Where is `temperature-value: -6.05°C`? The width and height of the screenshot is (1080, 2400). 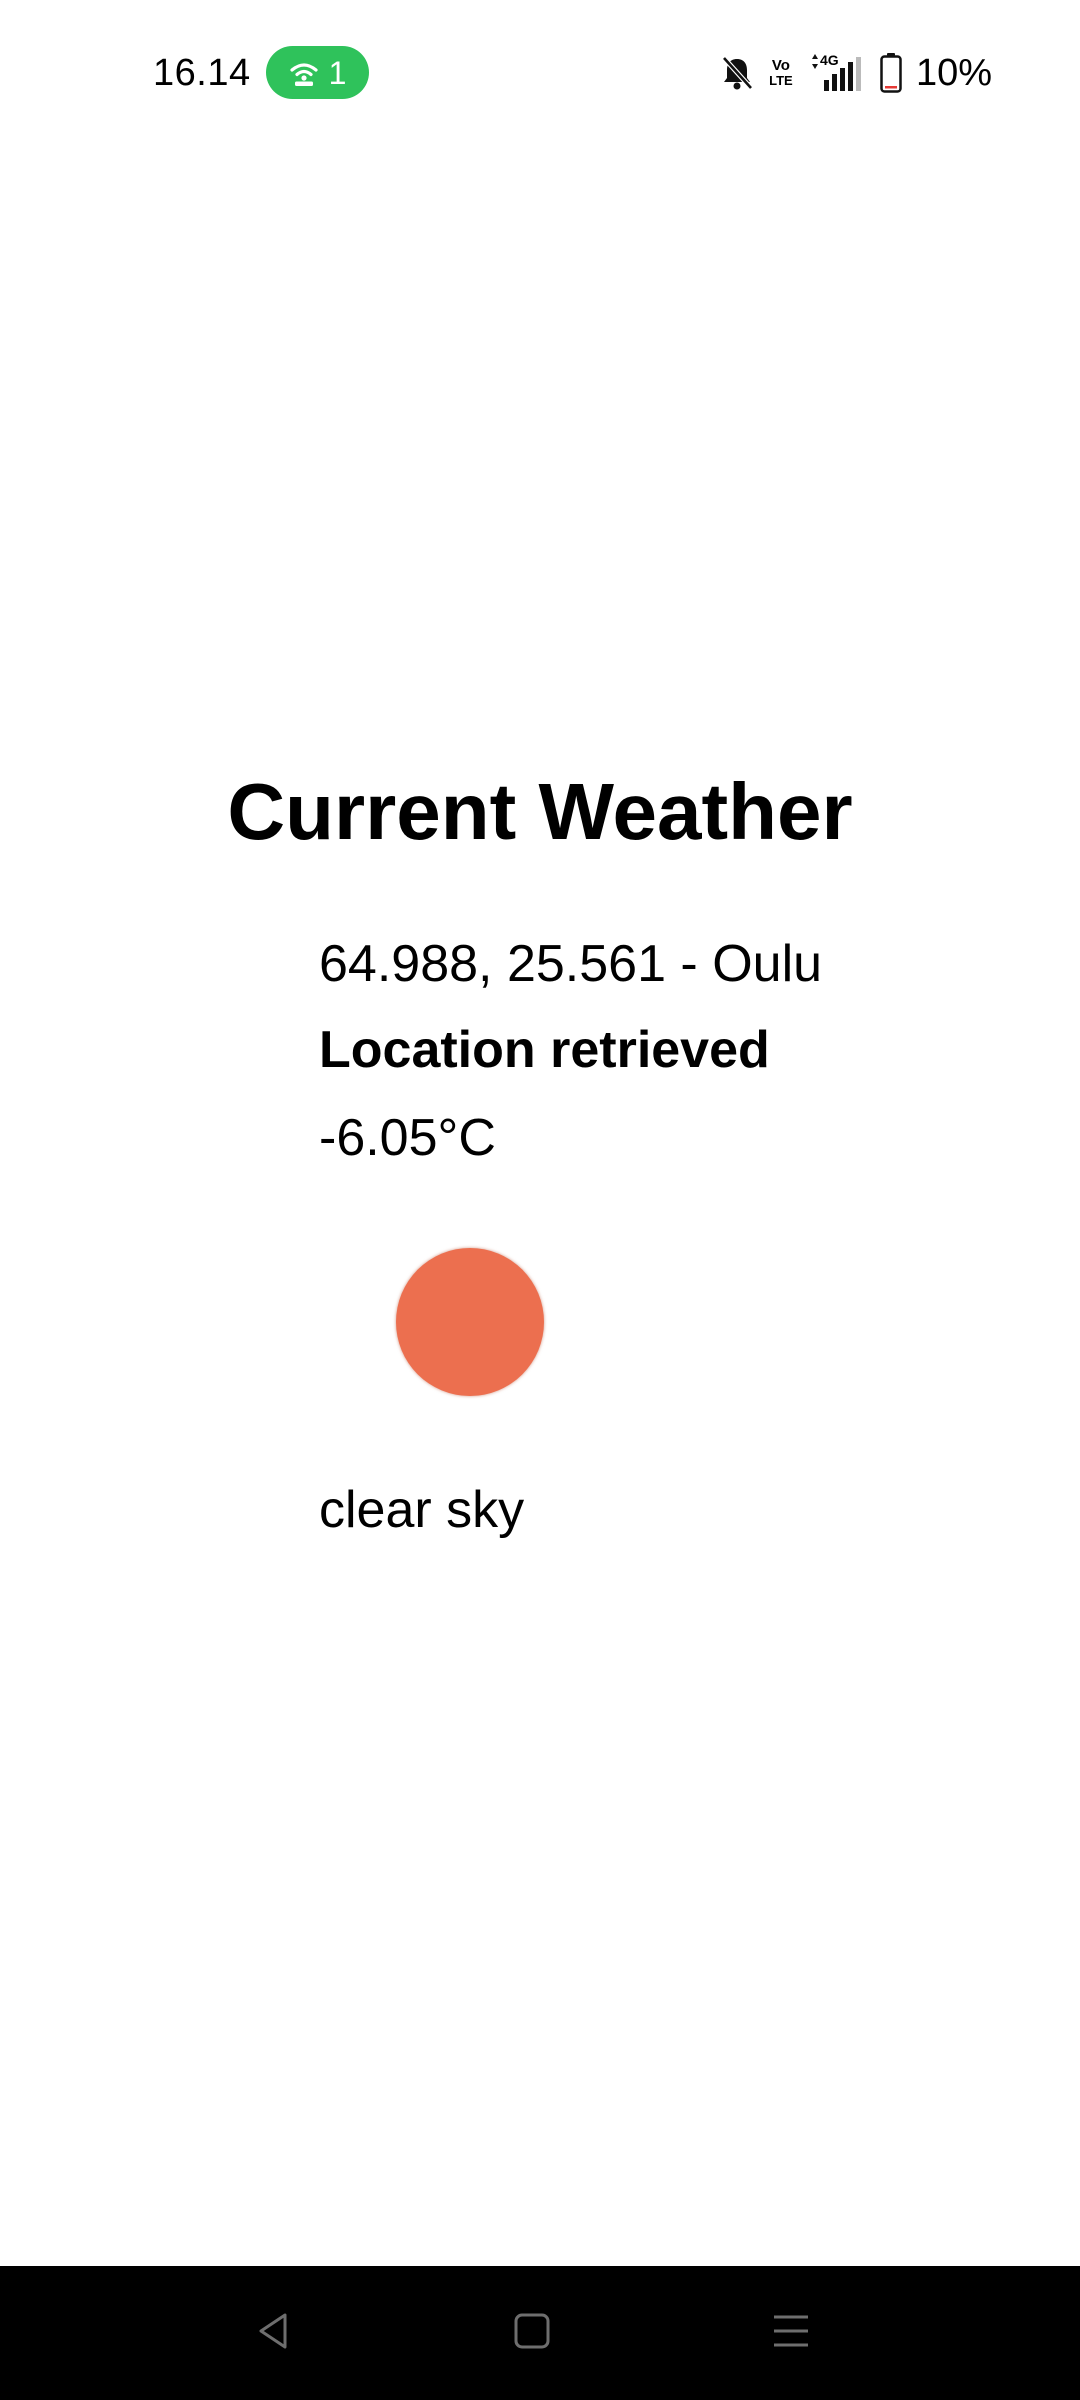
temperature-value: -6.05°C is located at coordinates (407, 1138).